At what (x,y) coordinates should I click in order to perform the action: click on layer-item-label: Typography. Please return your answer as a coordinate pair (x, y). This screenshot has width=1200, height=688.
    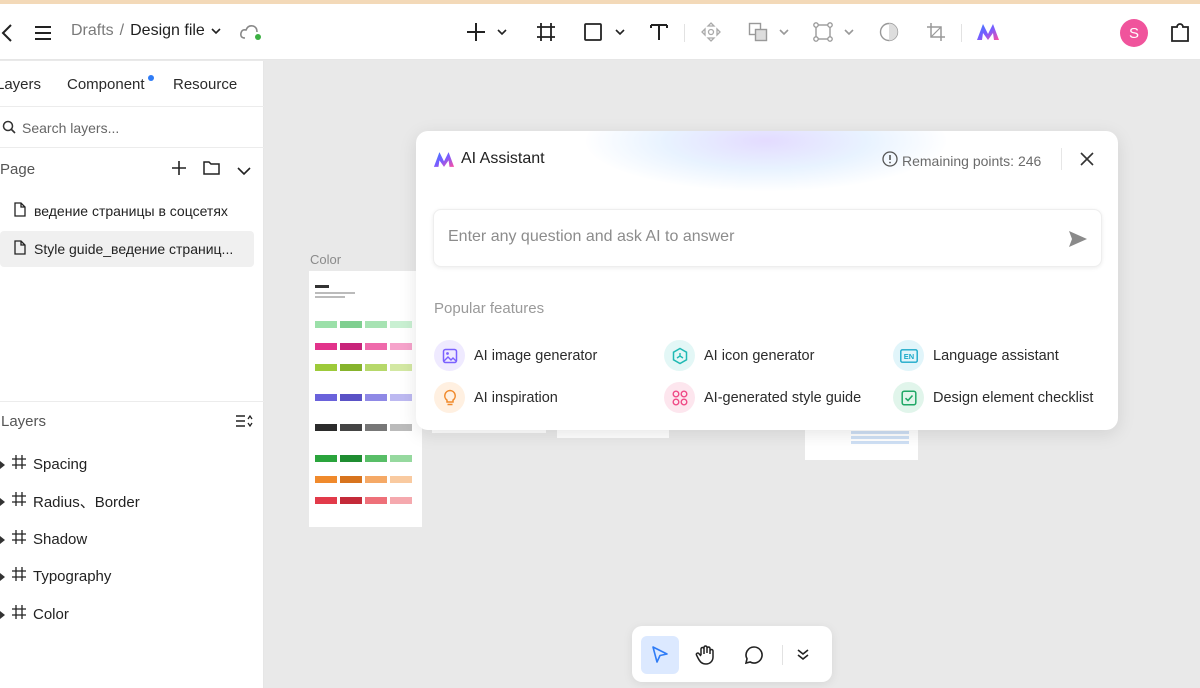
    Looking at the image, I should click on (72, 576).